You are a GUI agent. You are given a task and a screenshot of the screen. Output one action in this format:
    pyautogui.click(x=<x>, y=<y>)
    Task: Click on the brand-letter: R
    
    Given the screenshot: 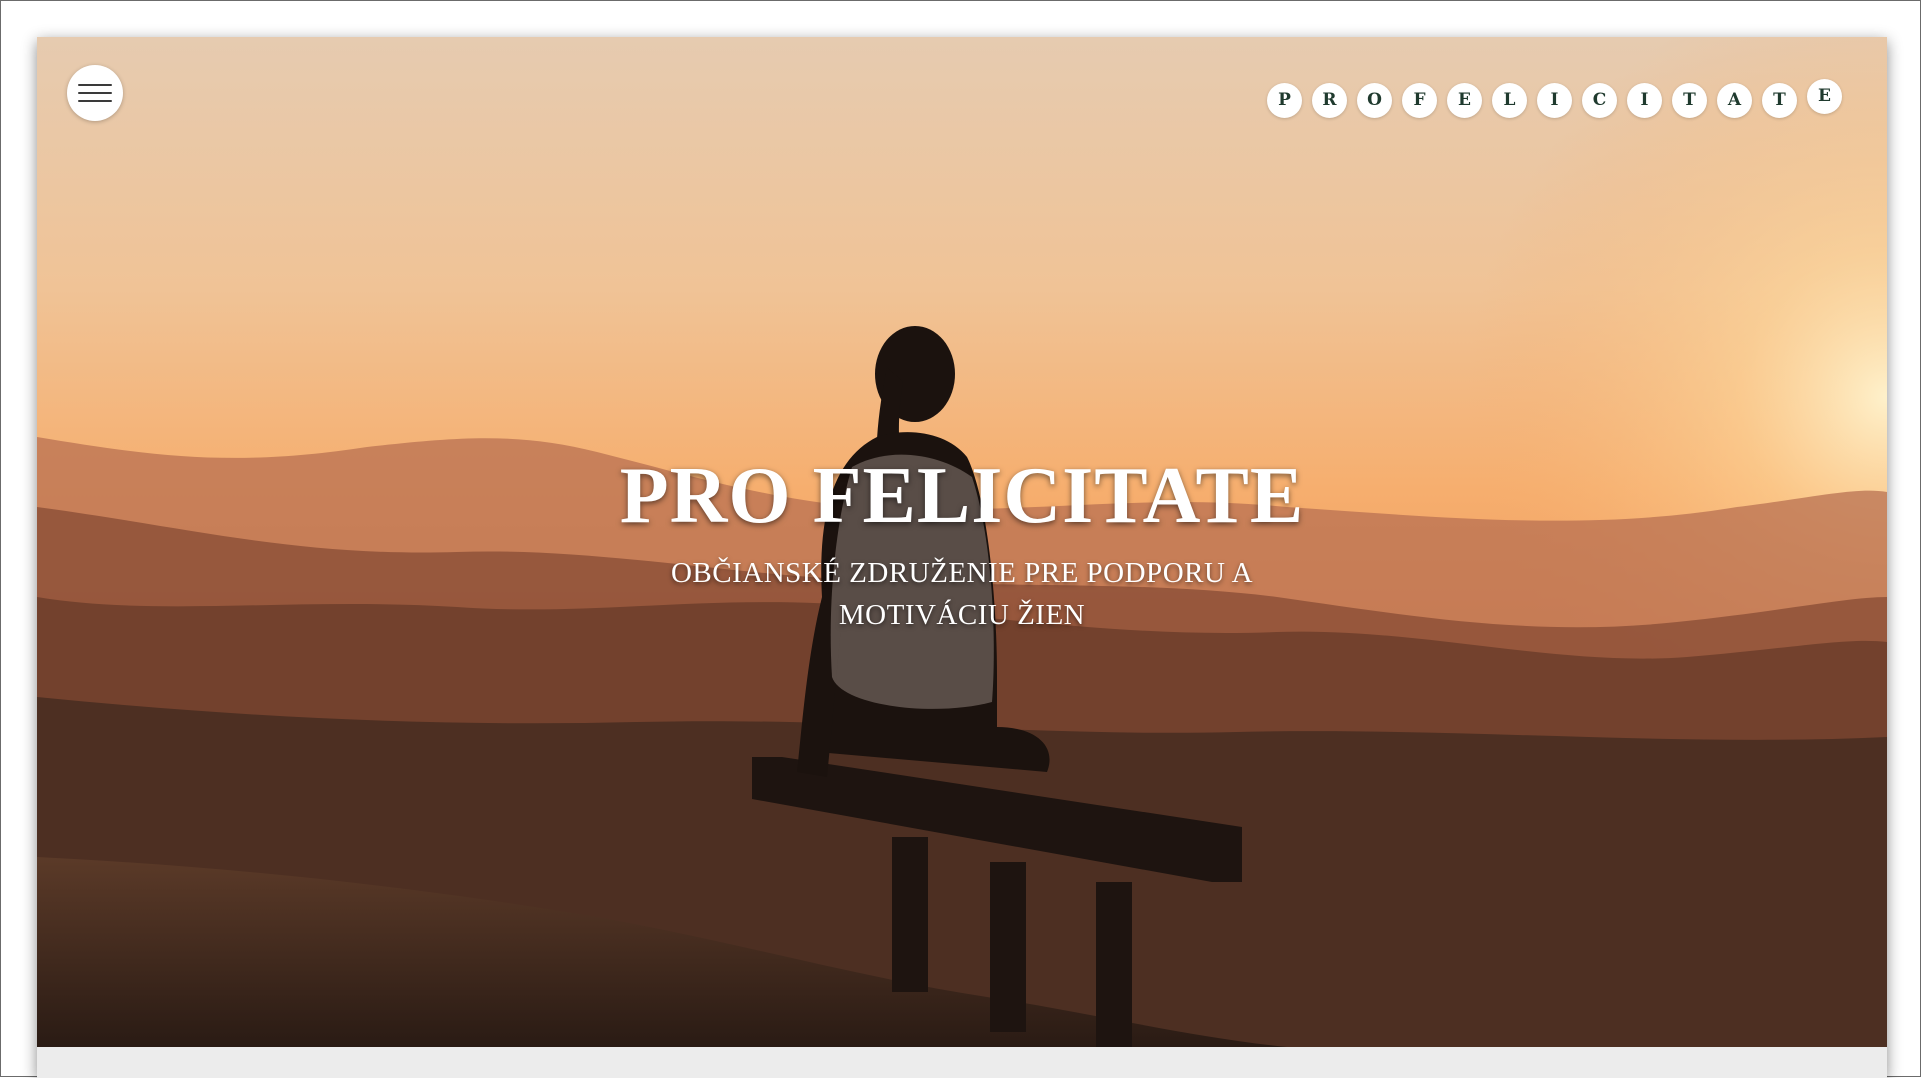 What is the action you would take?
    pyautogui.click(x=1329, y=100)
    